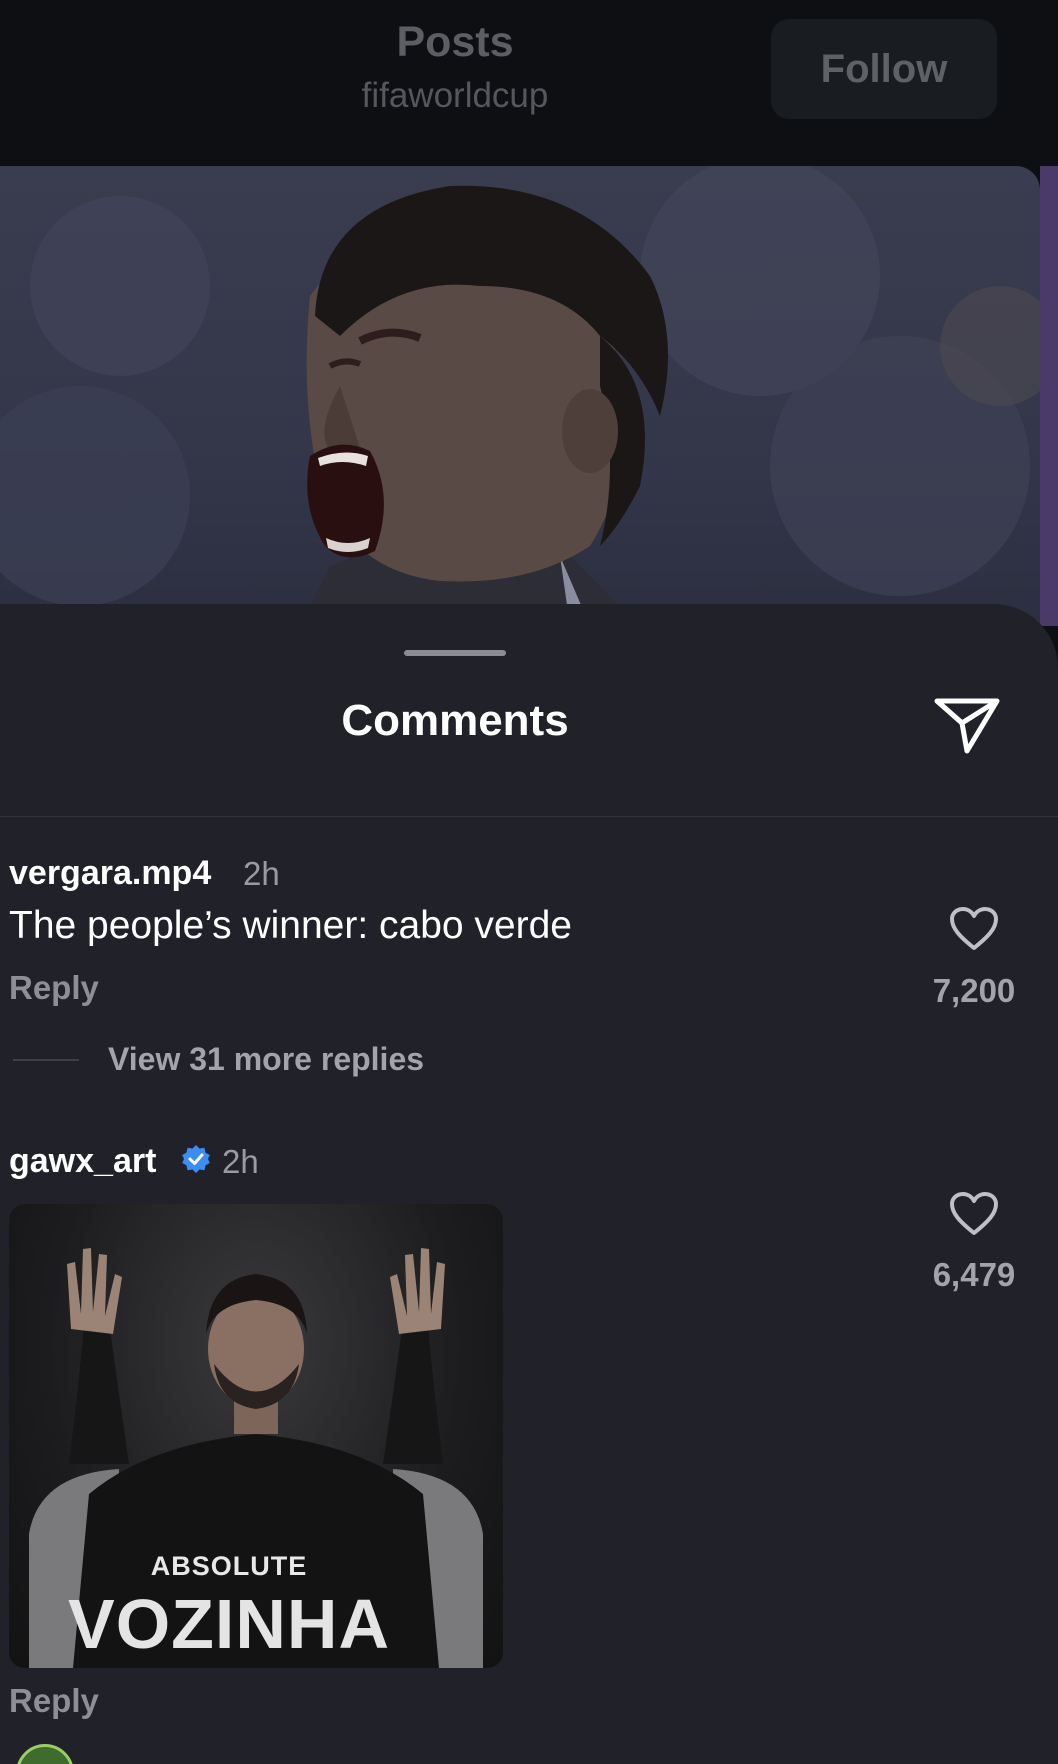  What do you see at coordinates (974, 1274) in the screenshot?
I see `like-count: 6,479` at bounding box center [974, 1274].